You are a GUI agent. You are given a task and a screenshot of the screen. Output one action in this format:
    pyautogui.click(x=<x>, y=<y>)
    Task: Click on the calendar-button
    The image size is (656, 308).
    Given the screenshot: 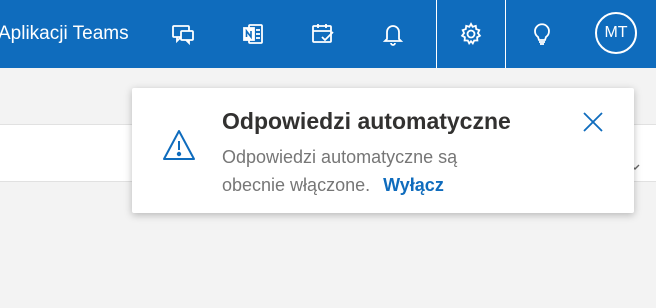 What is the action you would take?
    pyautogui.click(x=323, y=34)
    